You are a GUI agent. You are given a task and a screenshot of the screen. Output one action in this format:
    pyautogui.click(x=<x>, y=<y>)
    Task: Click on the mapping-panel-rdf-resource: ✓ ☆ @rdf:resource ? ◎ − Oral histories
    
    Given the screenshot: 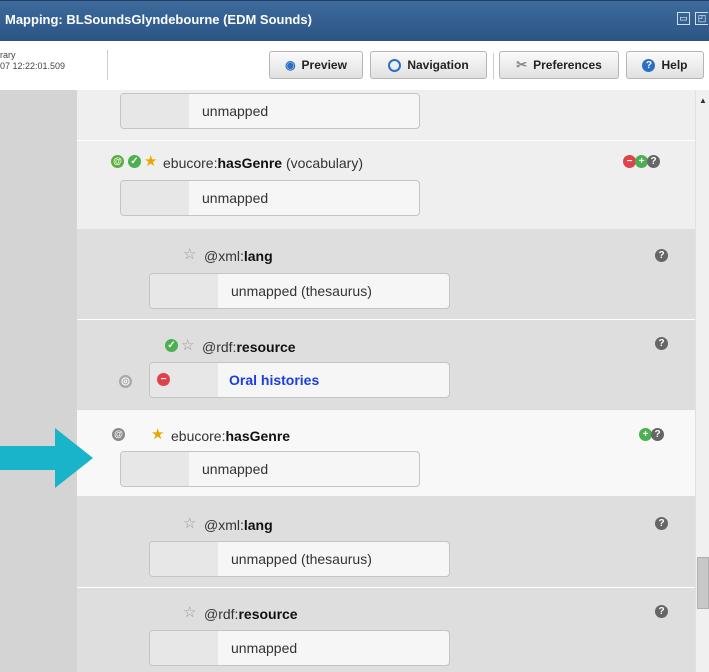 What is the action you would take?
    pyautogui.click(x=386, y=364)
    